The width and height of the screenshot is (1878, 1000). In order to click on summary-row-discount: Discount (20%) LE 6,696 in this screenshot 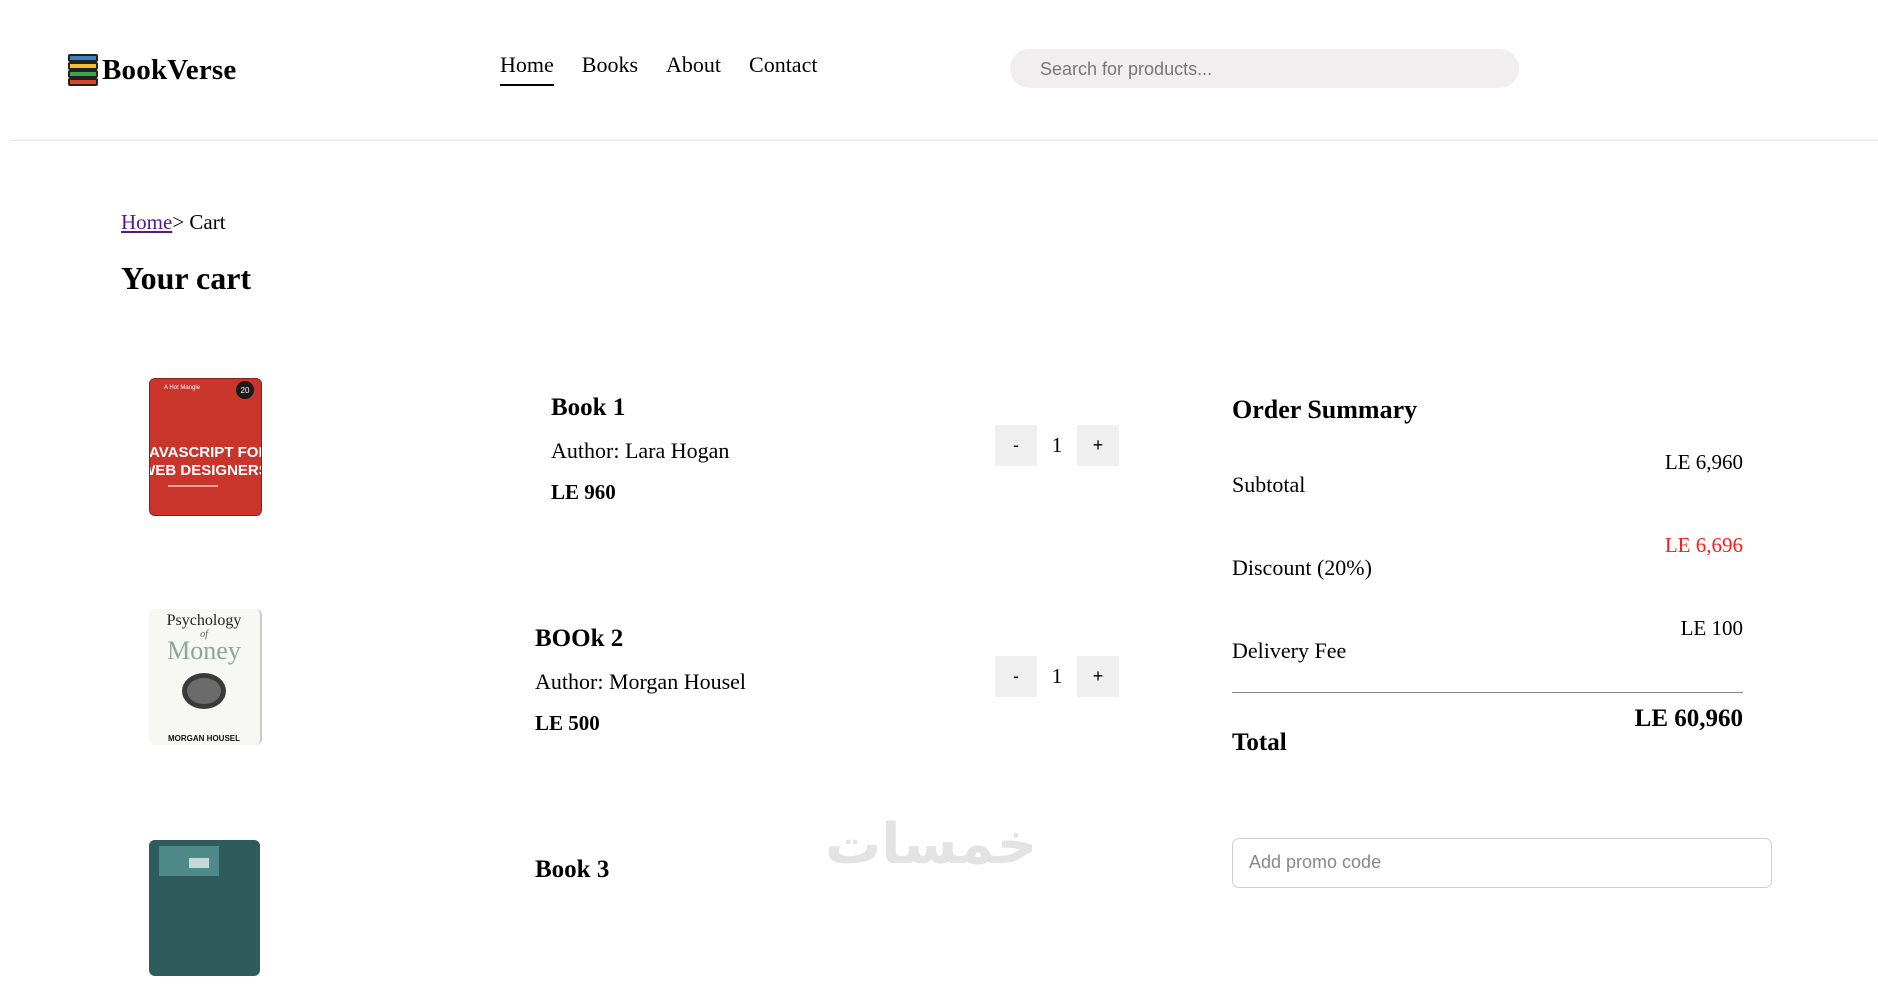, I will do `click(1487, 571)`.